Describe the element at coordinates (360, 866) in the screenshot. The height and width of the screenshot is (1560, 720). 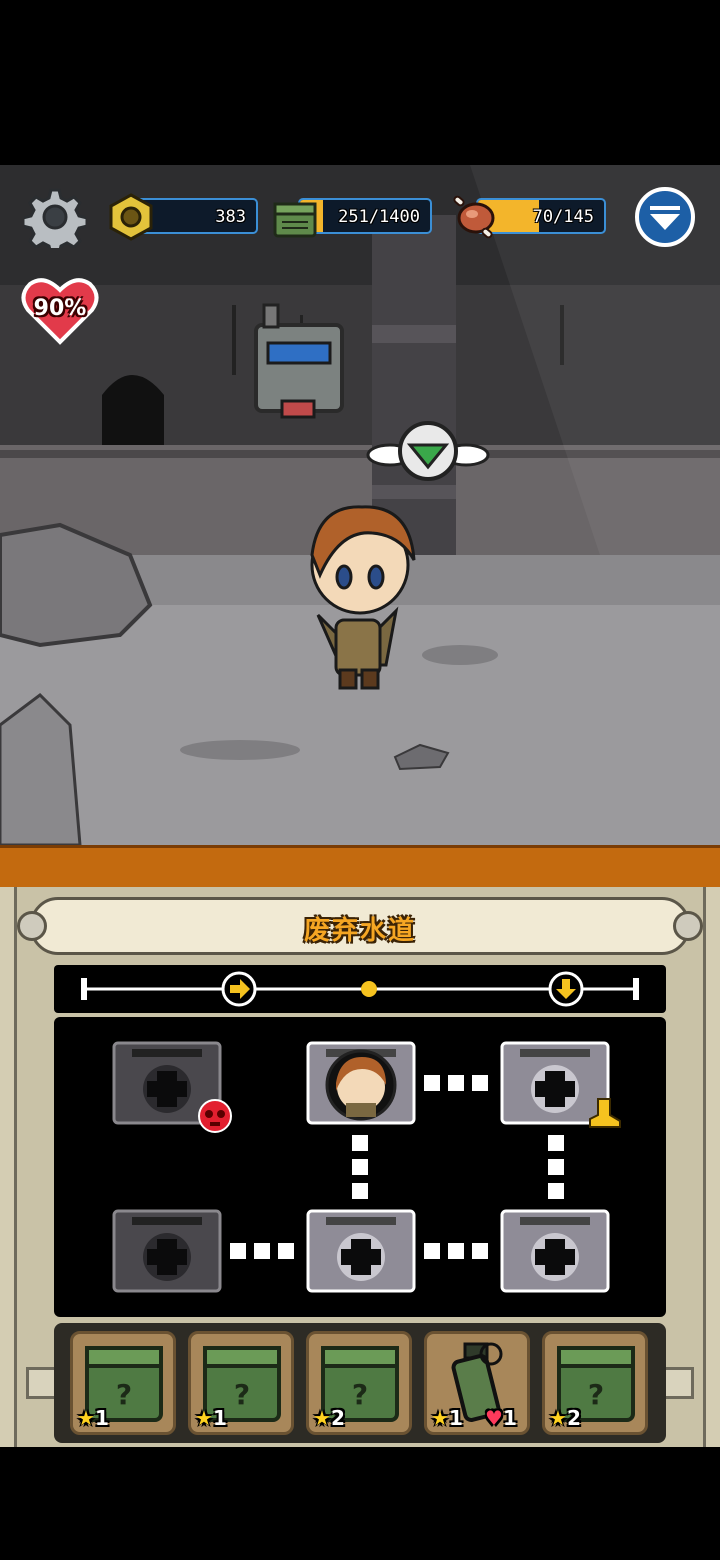
I see `panel-divider` at that location.